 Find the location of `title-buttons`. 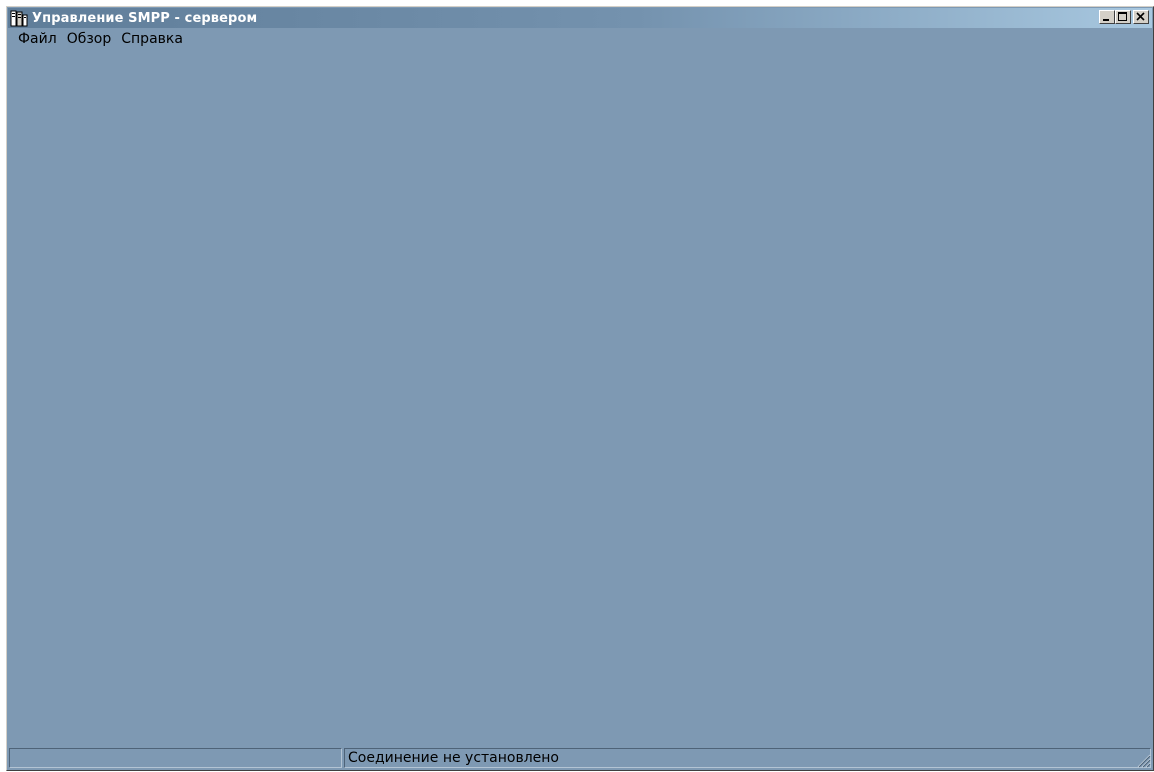

title-buttons is located at coordinates (1124, 17).